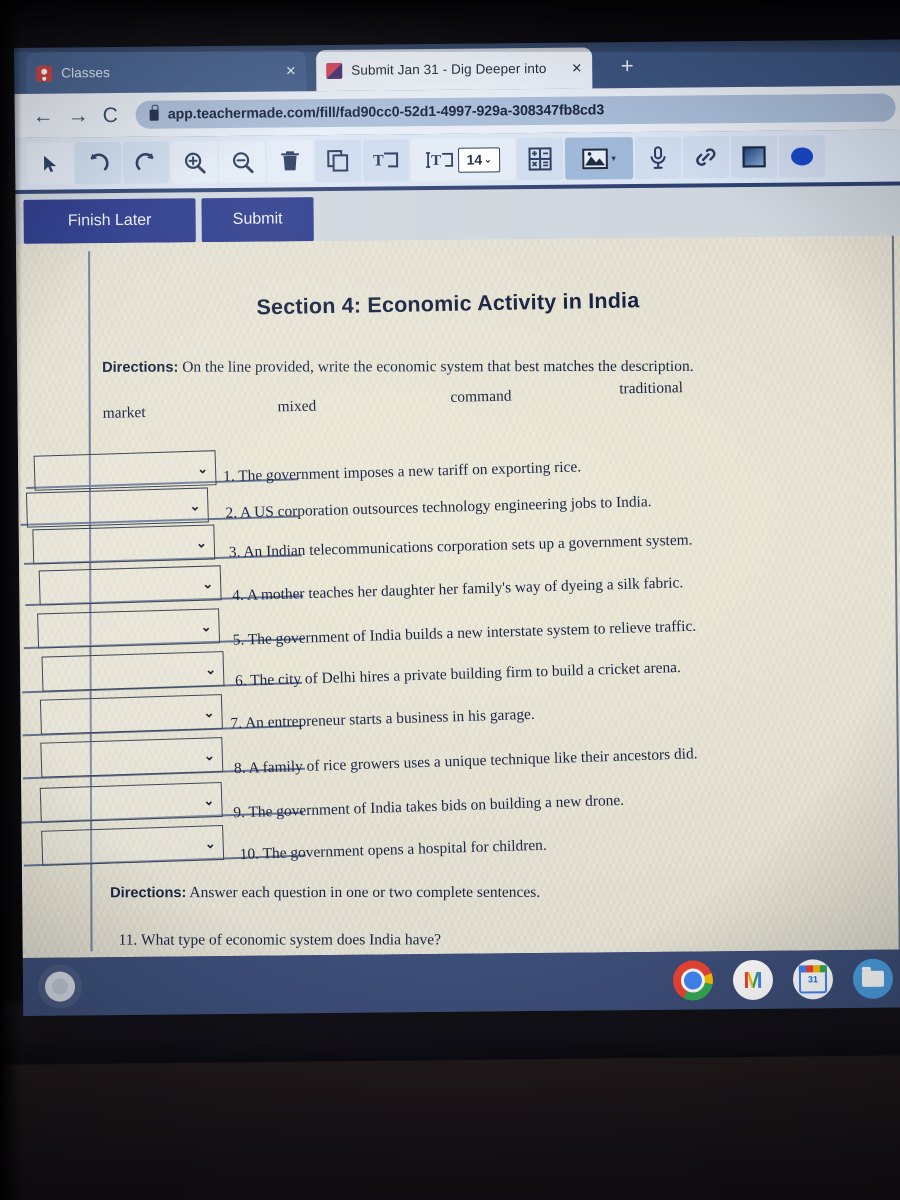 This screenshot has width=900, height=1200. I want to click on editor-toolbar: T T 14 ⌄ ▾, so click(457, 159).